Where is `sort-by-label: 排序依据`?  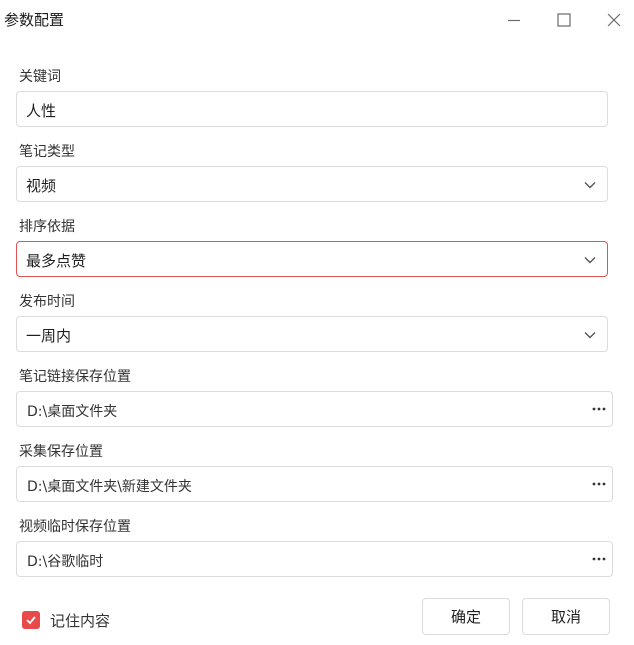 sort-by-label: 排序依据 is located at coordinates (47, 227).